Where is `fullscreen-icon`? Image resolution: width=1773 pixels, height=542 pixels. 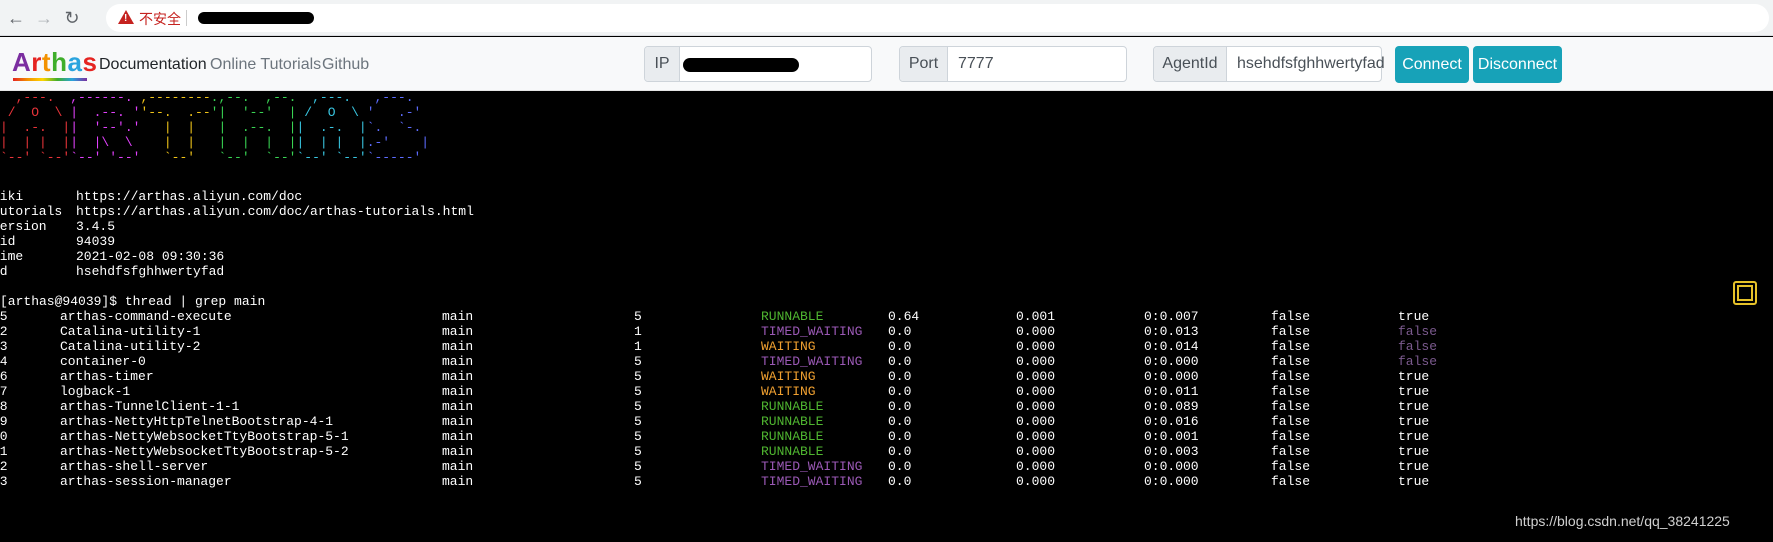 fullscreen-icon is located at coordinates (1745, 293).